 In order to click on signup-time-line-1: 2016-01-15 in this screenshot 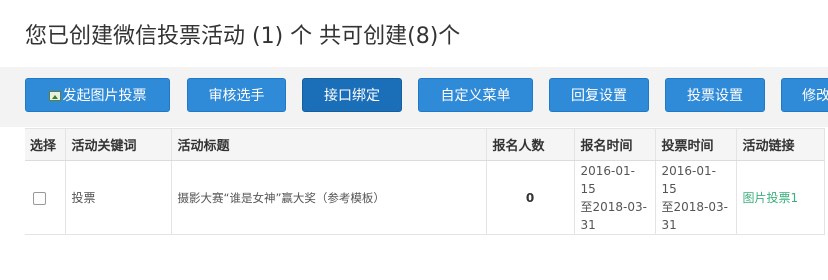, I will do `click(607, 179)`.